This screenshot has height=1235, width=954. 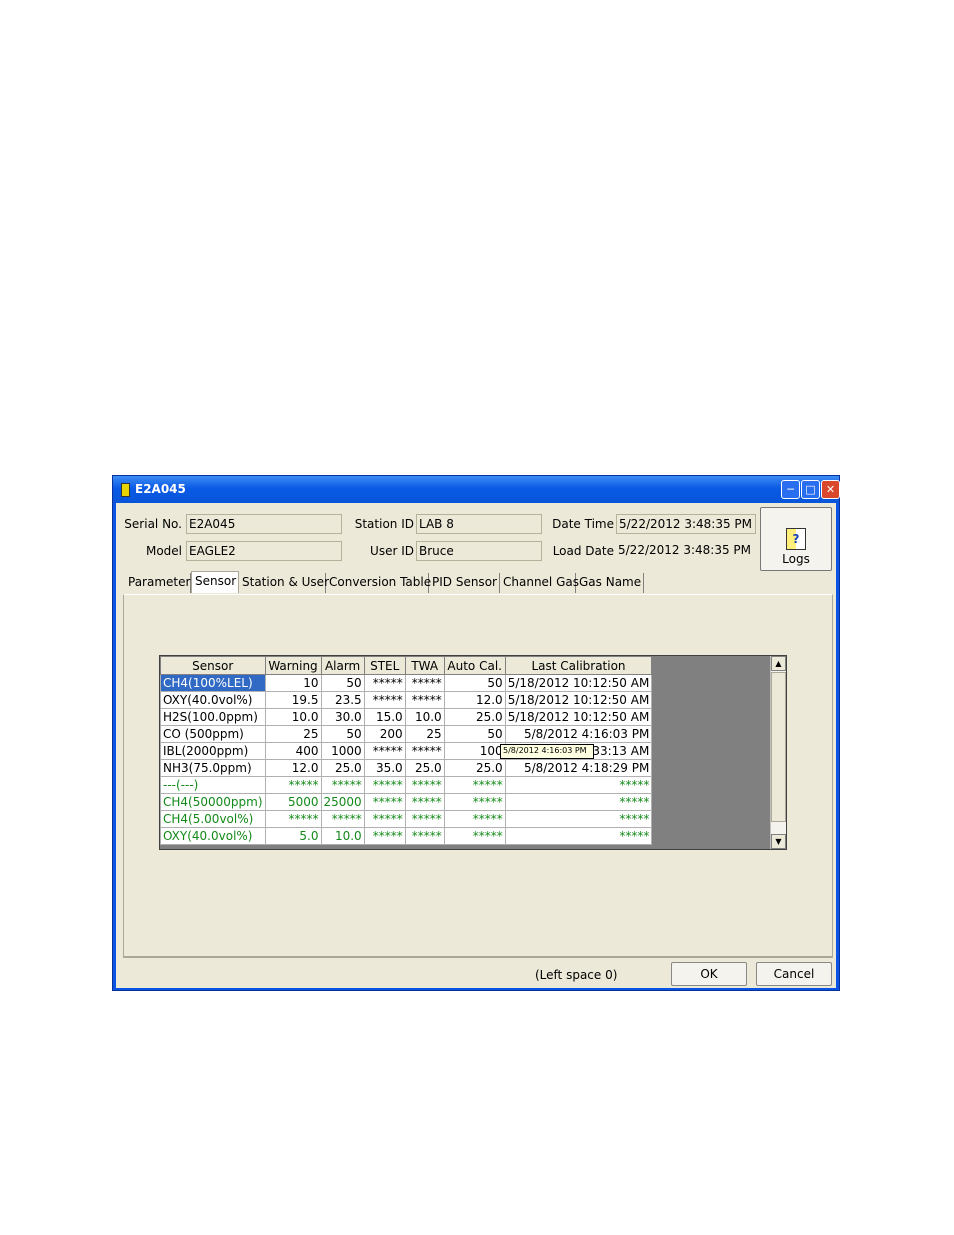 I want to click on cell-alarm: 25.0, so click(x=342, y=768).